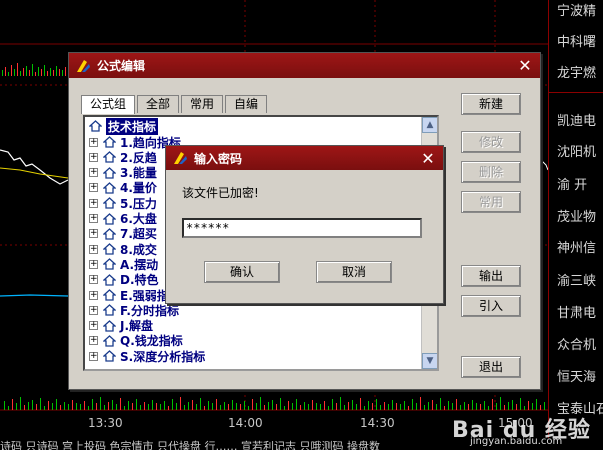  What do you see at coordinates (108, 104) in the screenshot?
I see `tab-formula-group: 公式组` at bounding box center [108, 104].